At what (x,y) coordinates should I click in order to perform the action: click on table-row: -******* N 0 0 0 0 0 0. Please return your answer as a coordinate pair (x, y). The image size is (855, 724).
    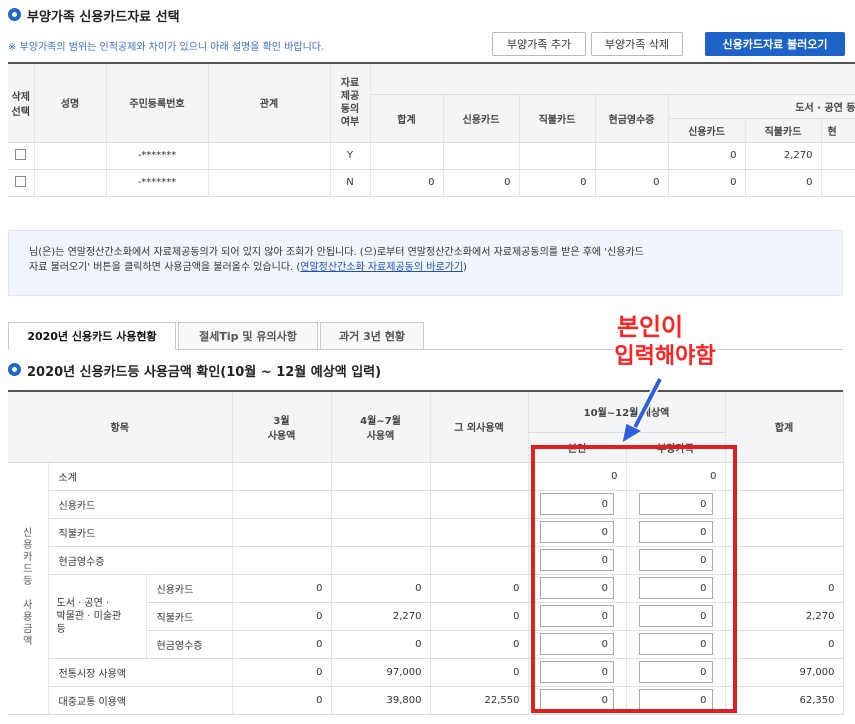
    Looking at the image, I should click on (431, 183).